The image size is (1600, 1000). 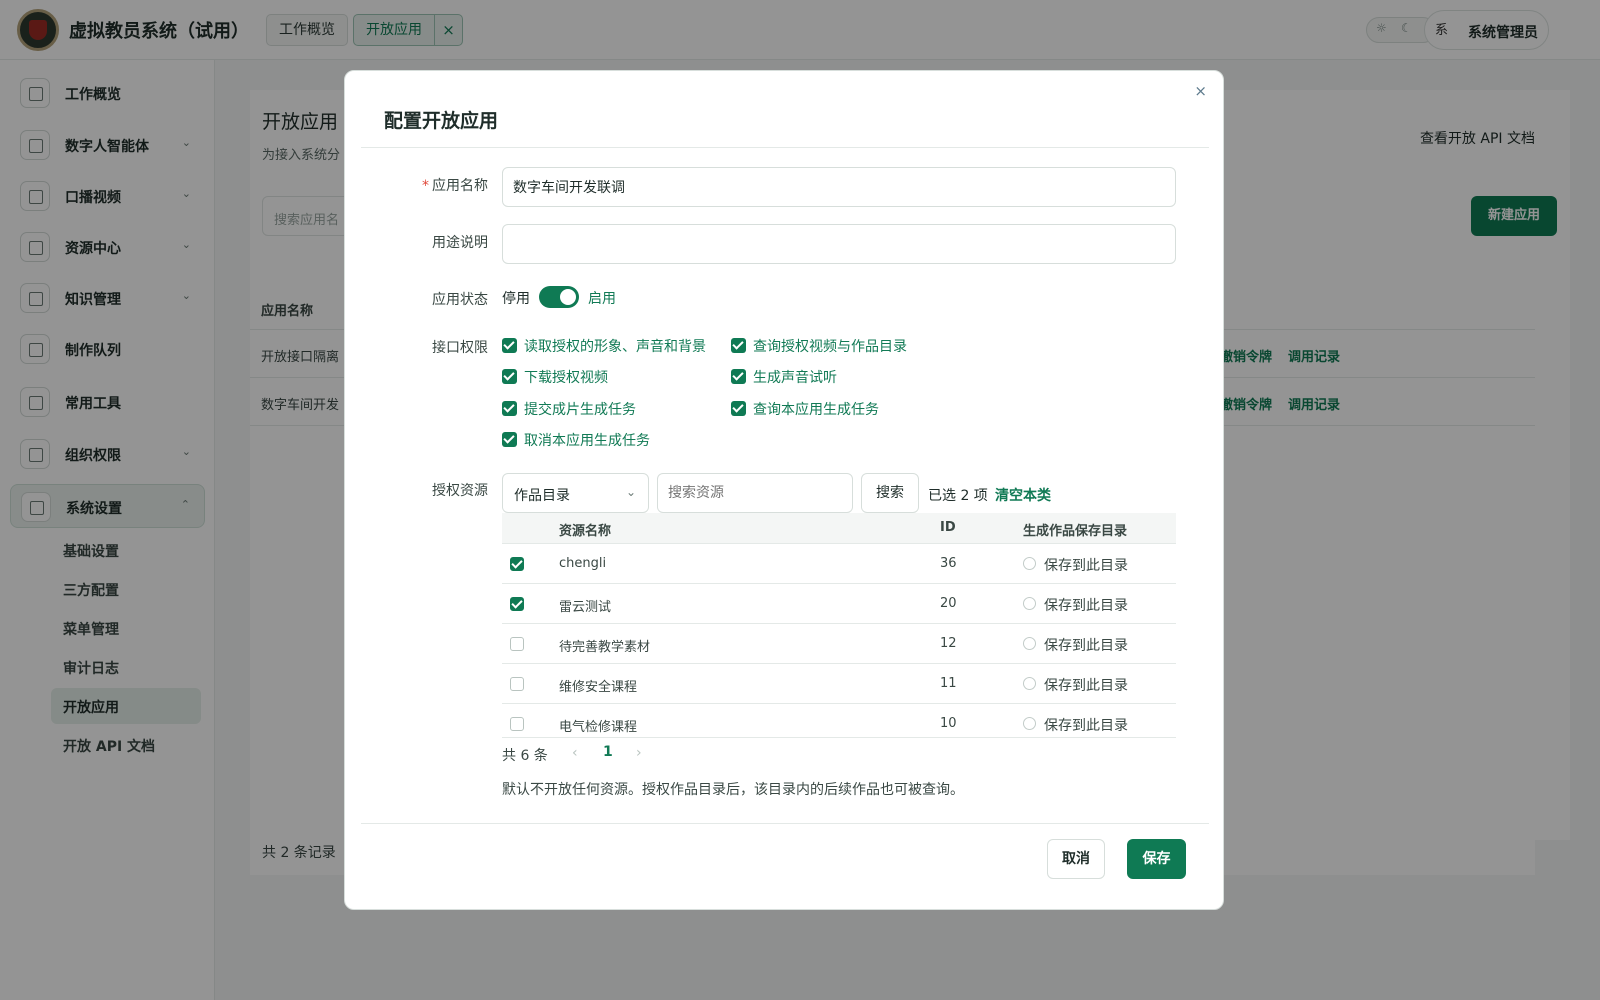 I want to click on app-name-input, so click(x=839, y=187).